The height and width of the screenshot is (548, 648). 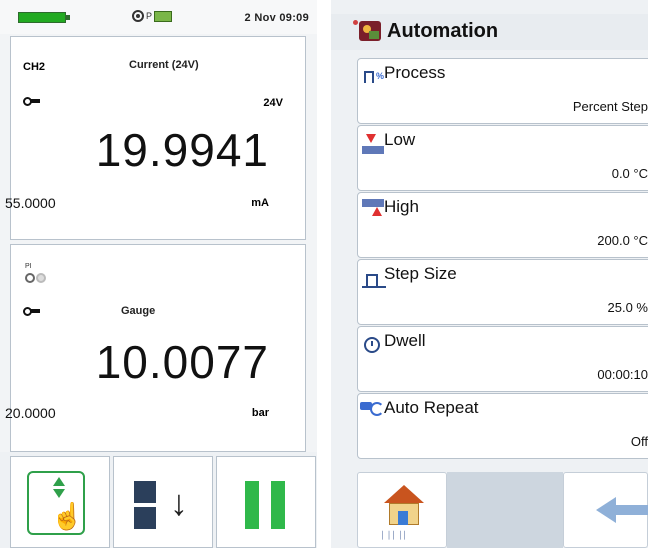 What do you see at coordinates (639, 441) in the screenshot?
I see `menu-item-value: Off` at bounding box center [639, 441].